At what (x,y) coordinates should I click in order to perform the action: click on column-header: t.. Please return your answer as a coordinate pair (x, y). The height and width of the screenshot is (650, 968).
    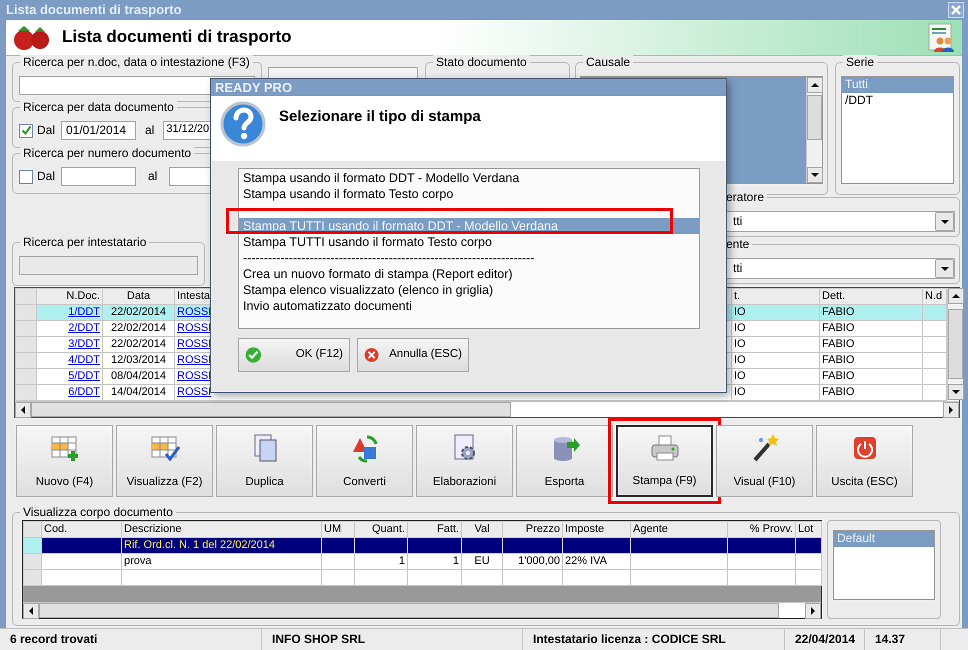
    Looking at the image, I should click on (776, 296).